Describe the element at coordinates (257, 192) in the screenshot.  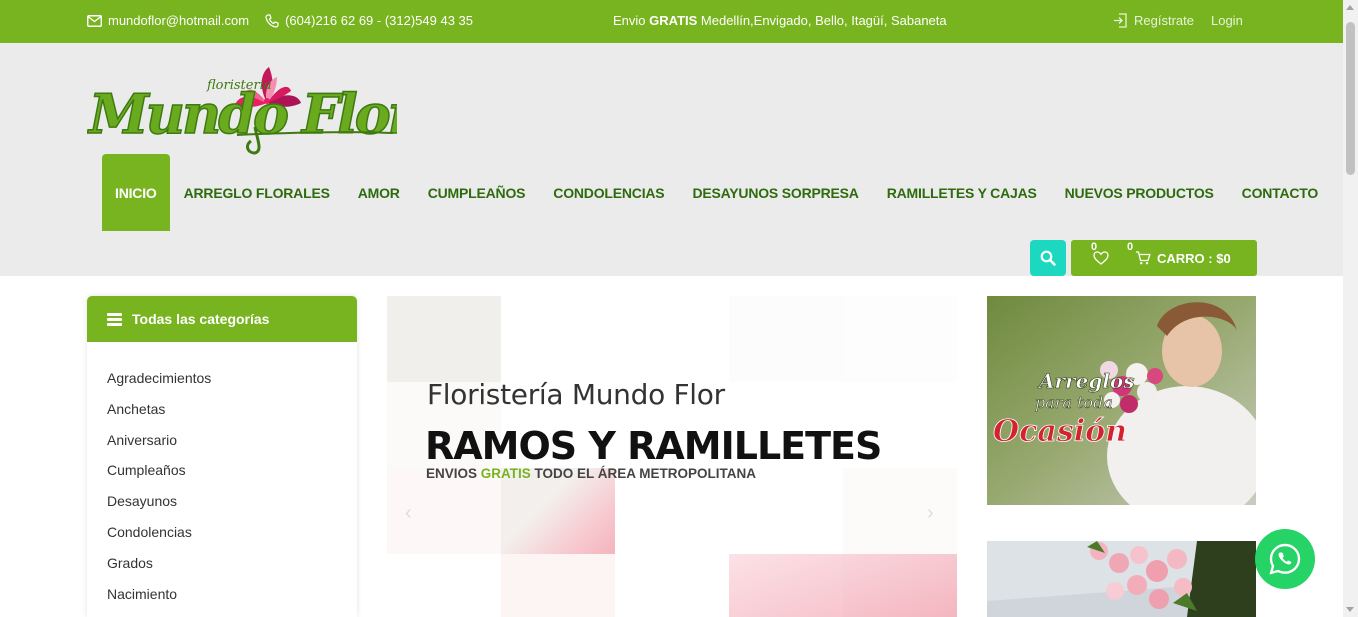
I see `nav-arreglo-florales: ARREGLO FLORALES` at that location.